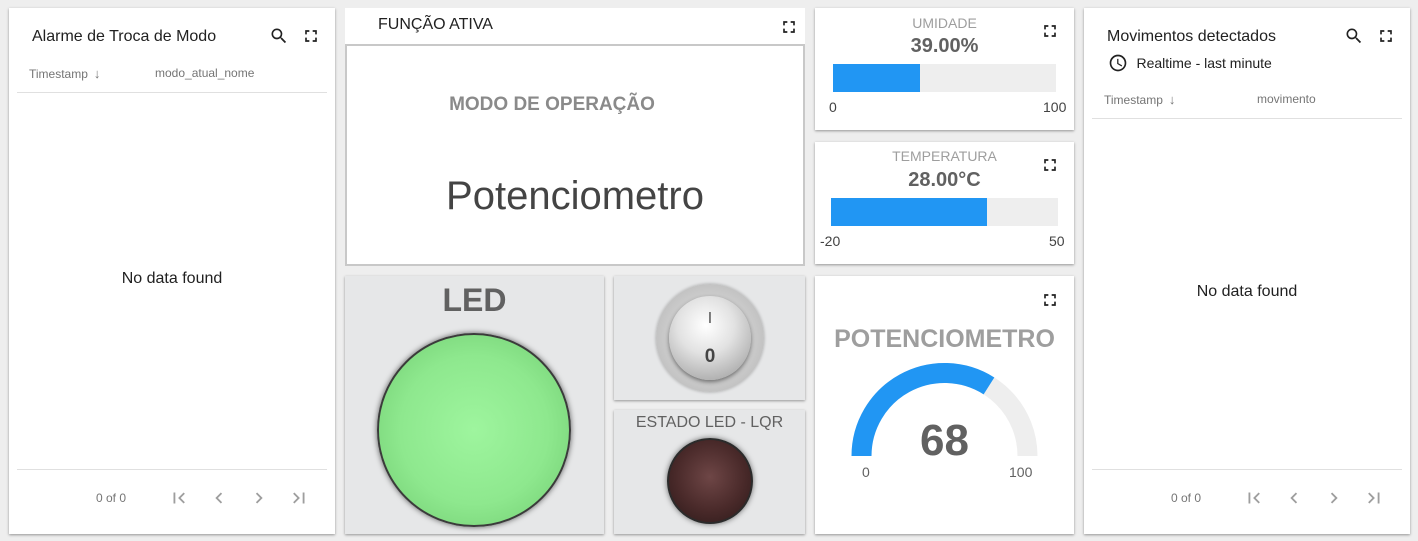 This screenshot has height=541, width=1418. I want to click on umidade-value: 39.00%, so click(944, 46).